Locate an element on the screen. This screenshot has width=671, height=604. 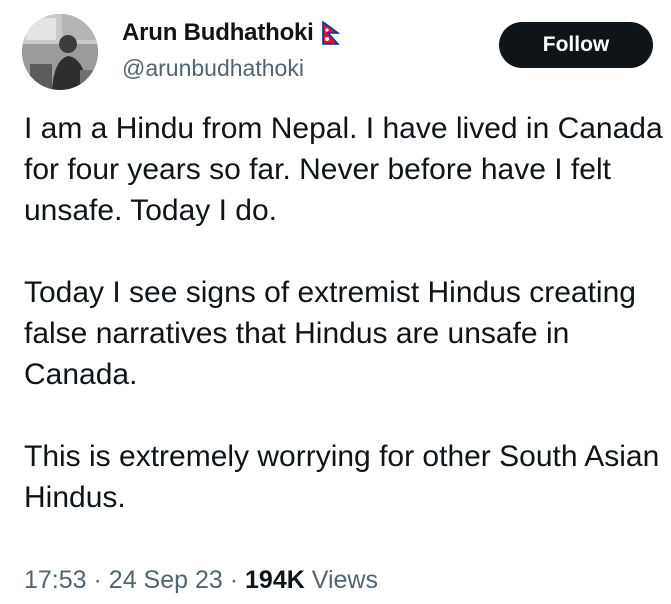
author-handle: @arunbudhathoki is located at coordinates (213, 68).